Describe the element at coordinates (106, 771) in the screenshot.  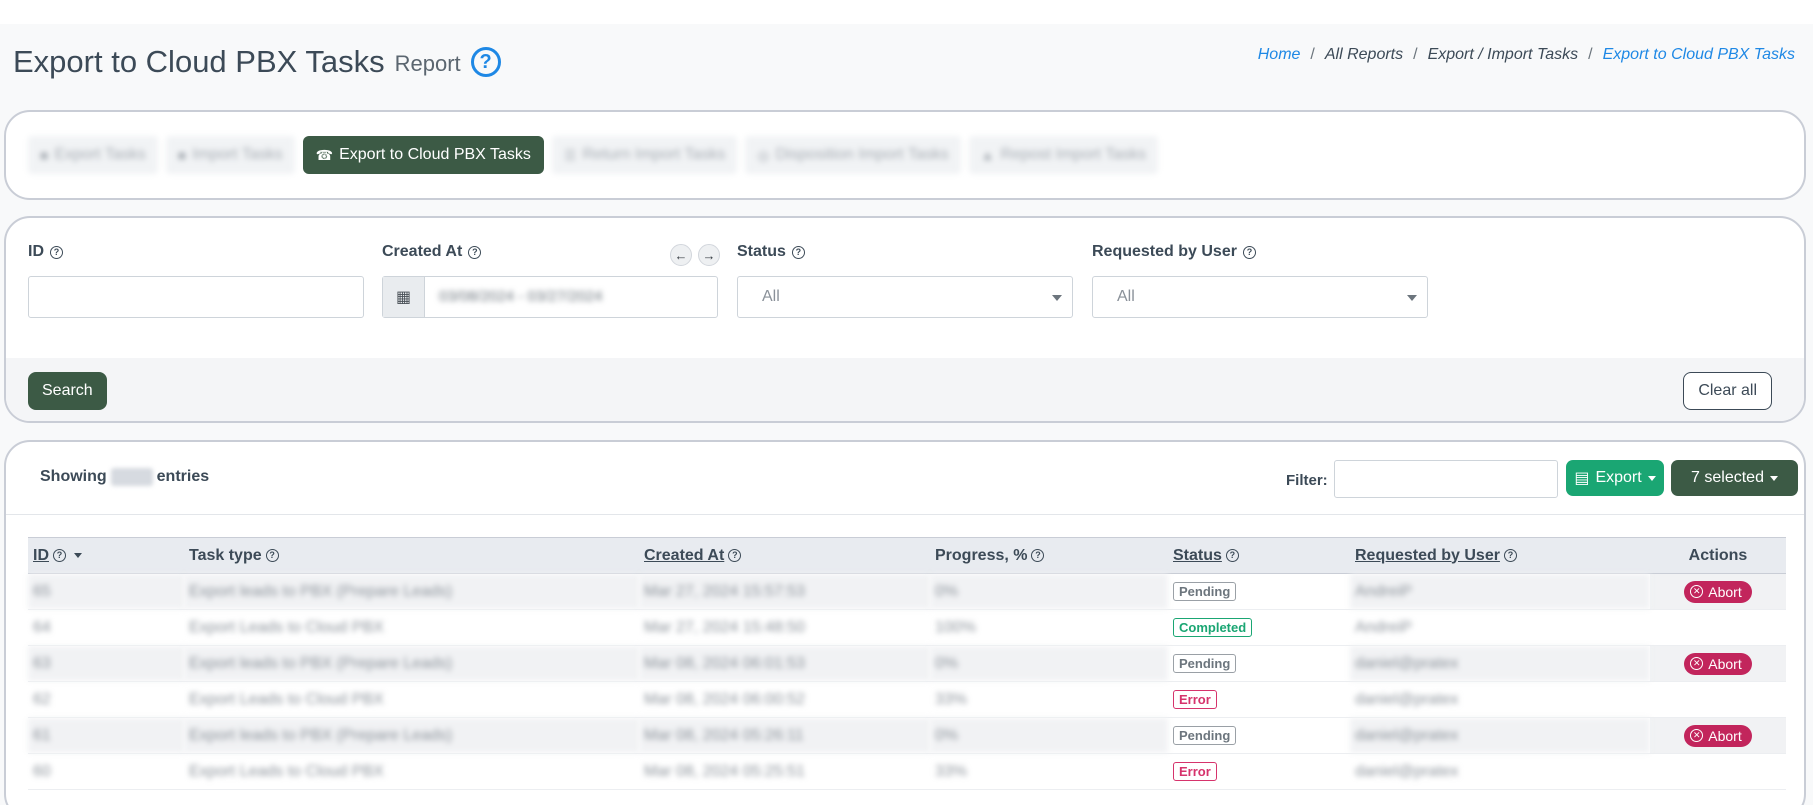
I see `cell-id: 60` at that location.